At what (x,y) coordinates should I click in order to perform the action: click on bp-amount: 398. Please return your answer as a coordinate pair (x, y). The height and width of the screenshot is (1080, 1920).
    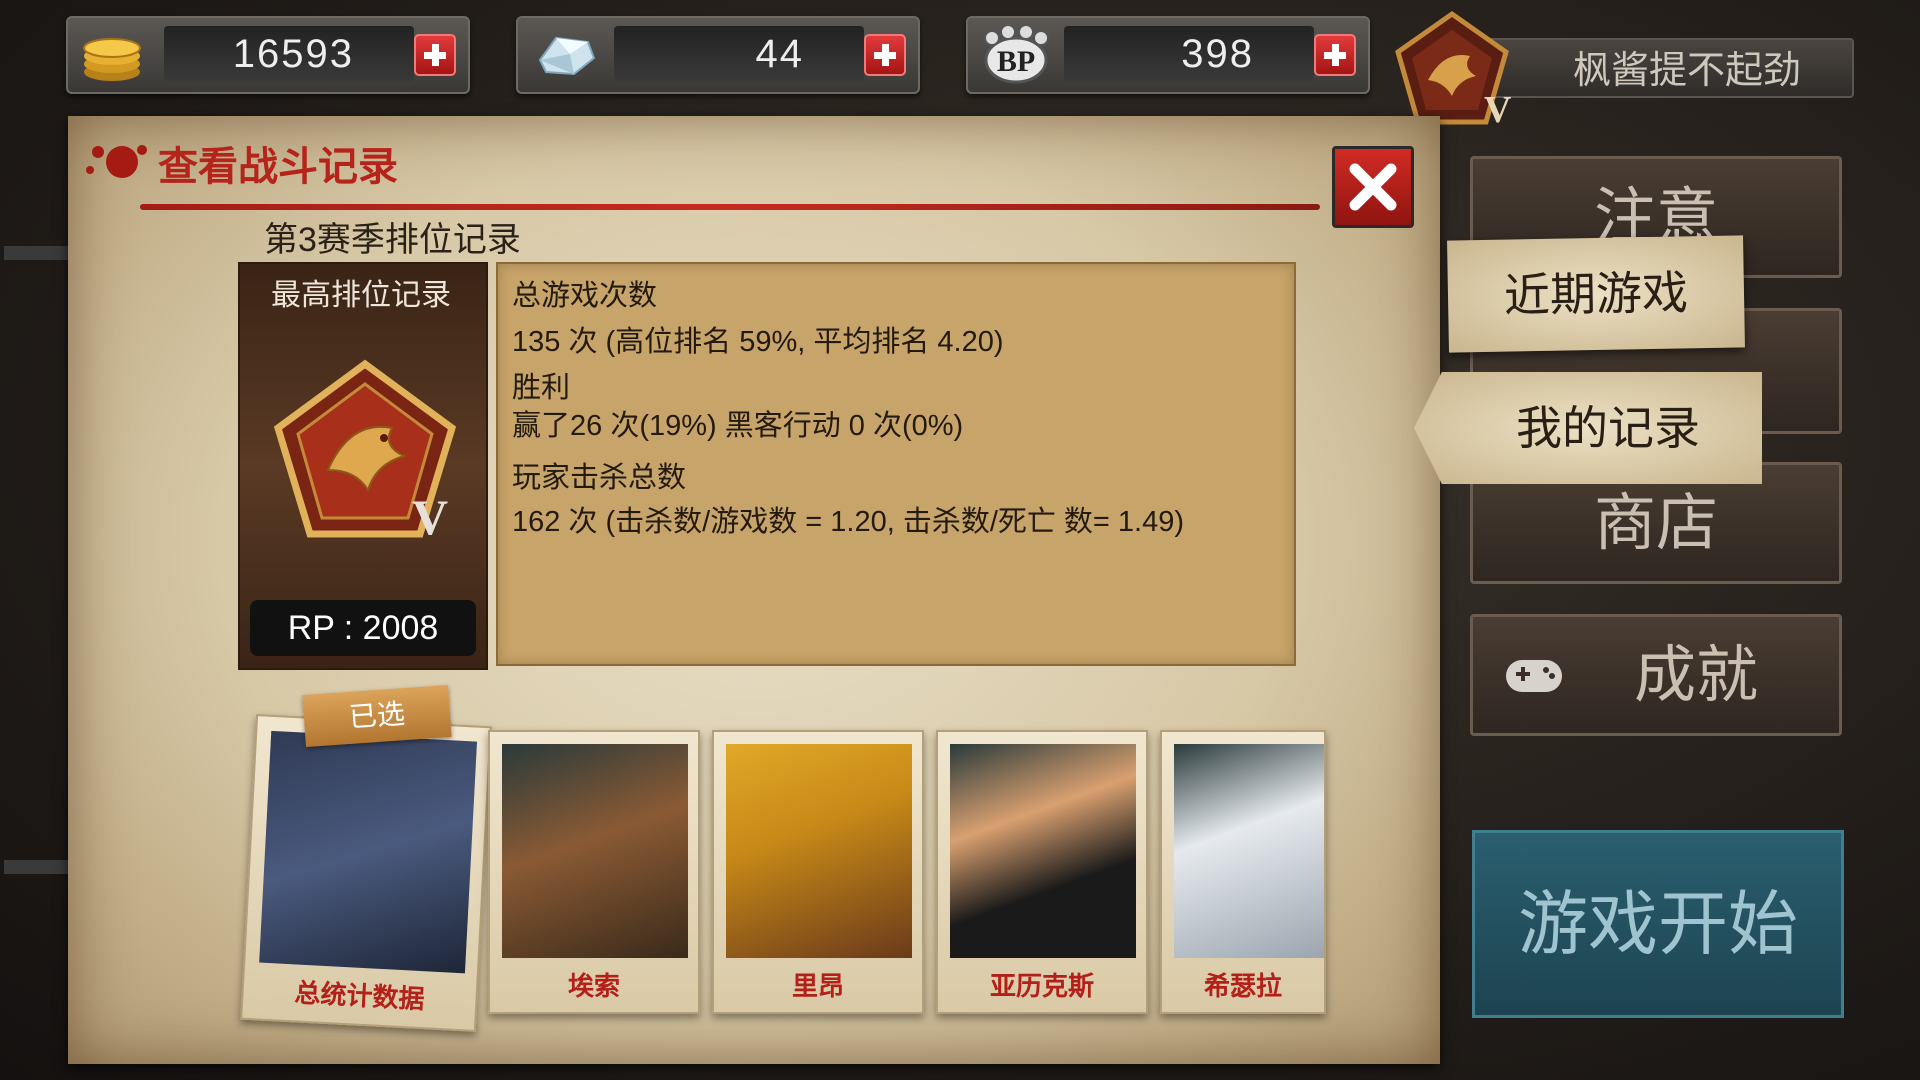
    Looking at the image, I should click on (1189, 54).